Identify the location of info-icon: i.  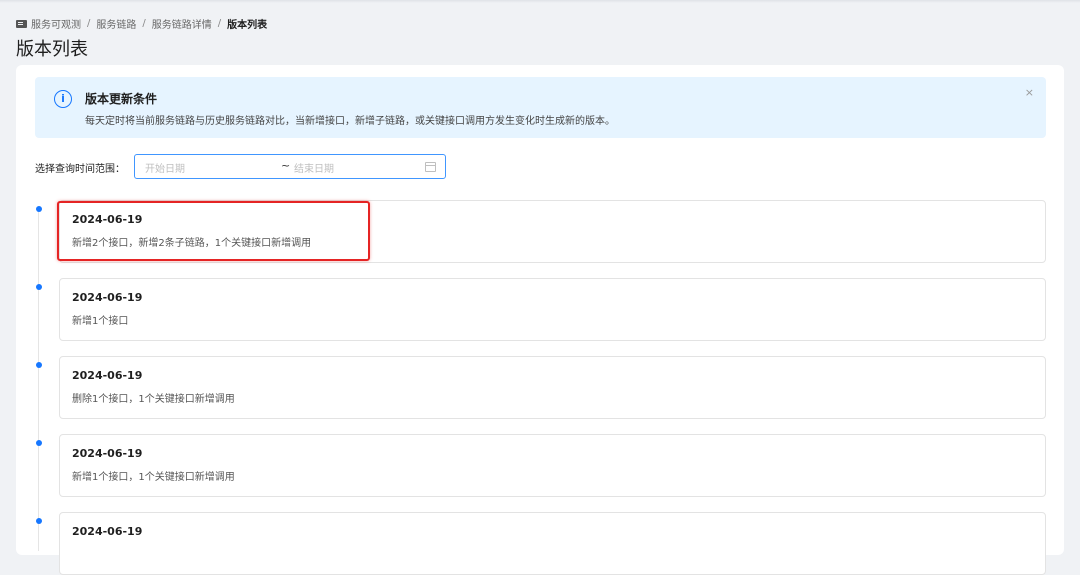
(63, 99).